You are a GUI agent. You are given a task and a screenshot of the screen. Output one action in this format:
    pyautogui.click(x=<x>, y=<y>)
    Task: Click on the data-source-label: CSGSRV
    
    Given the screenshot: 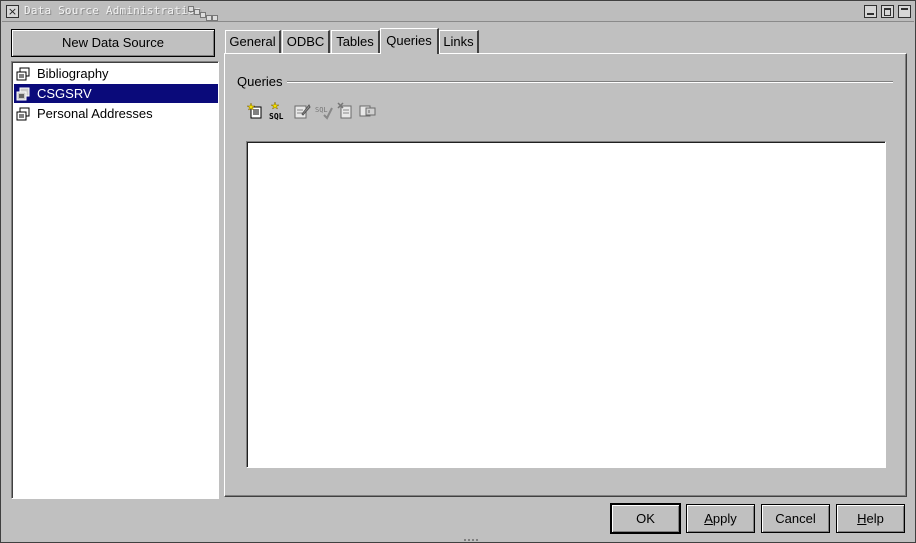 What is the action you would take?
    pyautogui.click(x=64, y=93)
    